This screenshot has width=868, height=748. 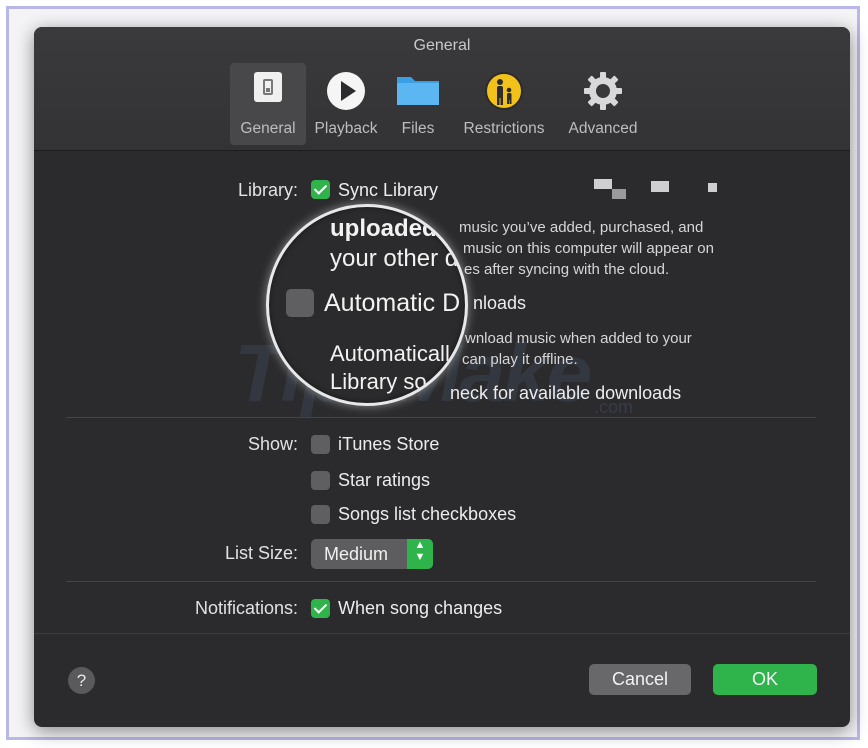 What do you see at coordinates (246, 608) in the screenshot?
I see `notifications-label: Notifications:` at bounding box center [246, 608].